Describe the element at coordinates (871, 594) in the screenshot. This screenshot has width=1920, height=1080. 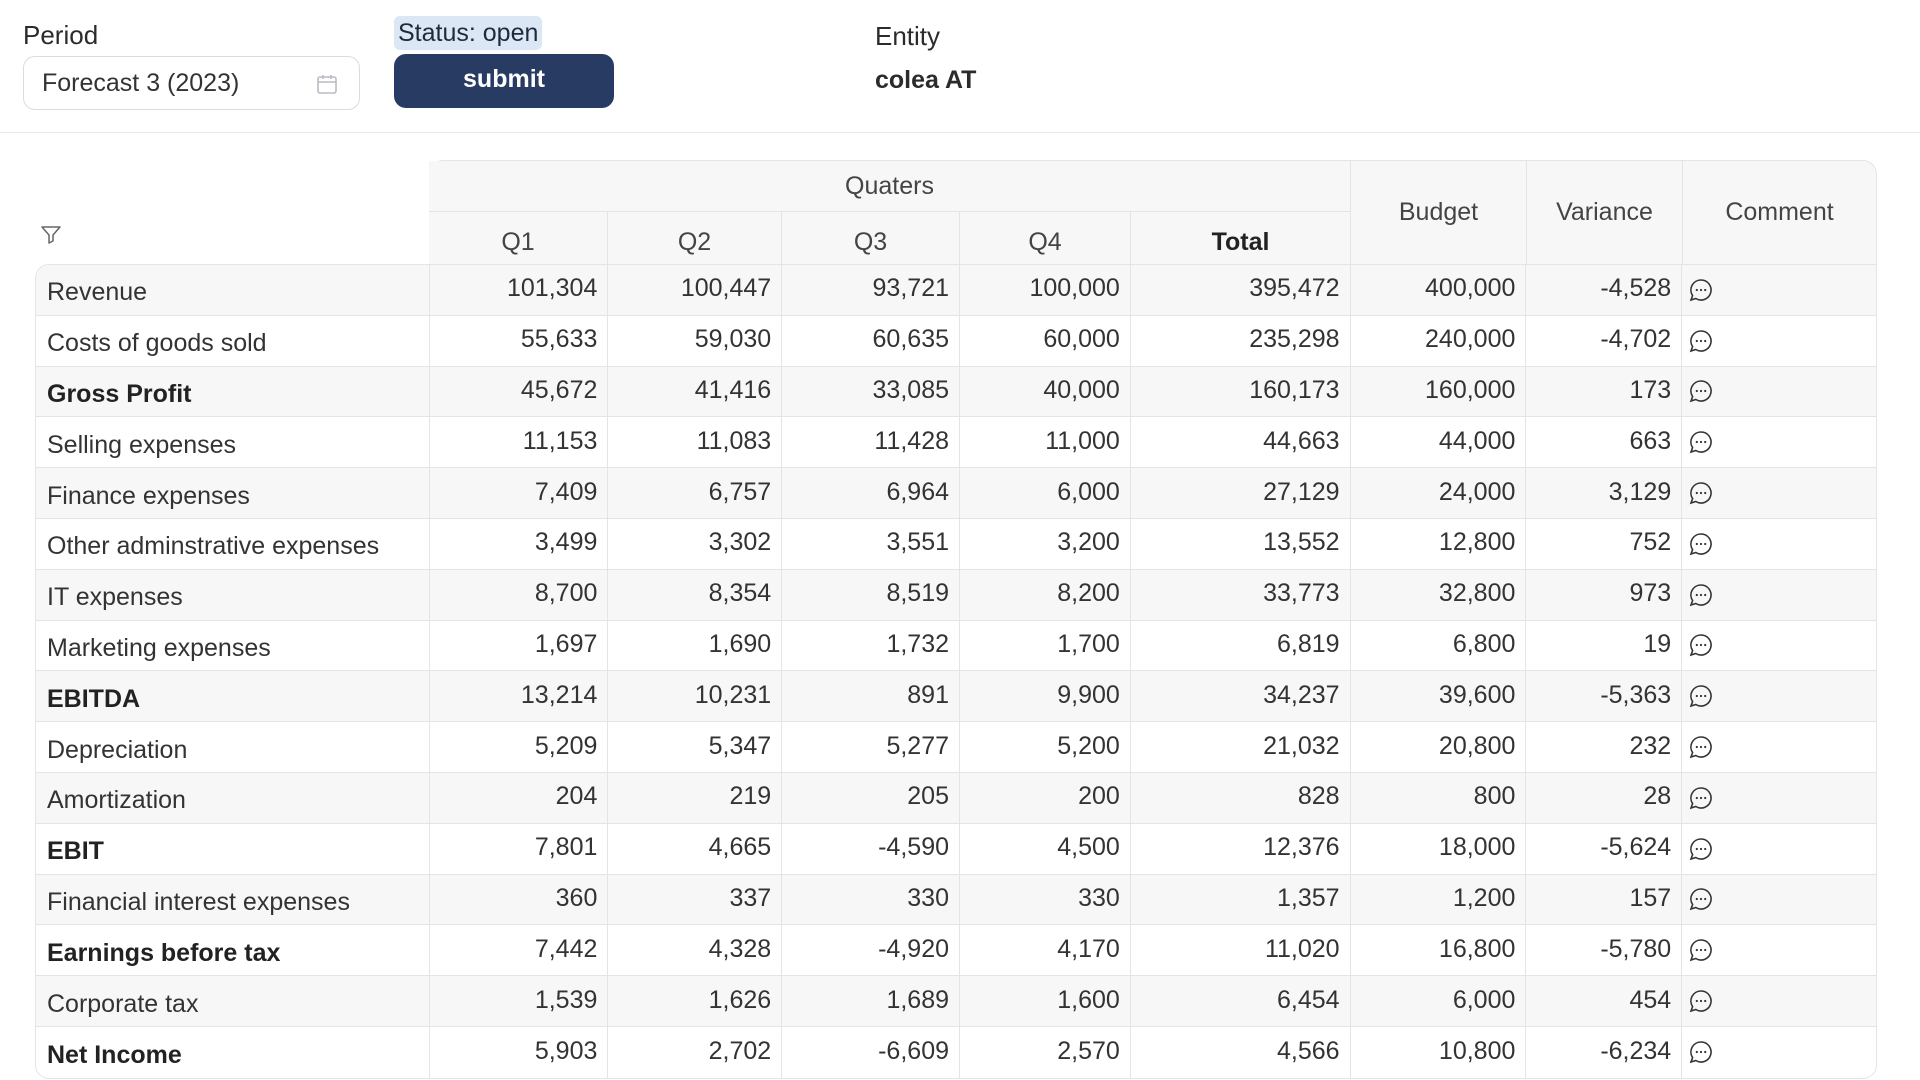
I see `cell-q3: 8,519` at that location.